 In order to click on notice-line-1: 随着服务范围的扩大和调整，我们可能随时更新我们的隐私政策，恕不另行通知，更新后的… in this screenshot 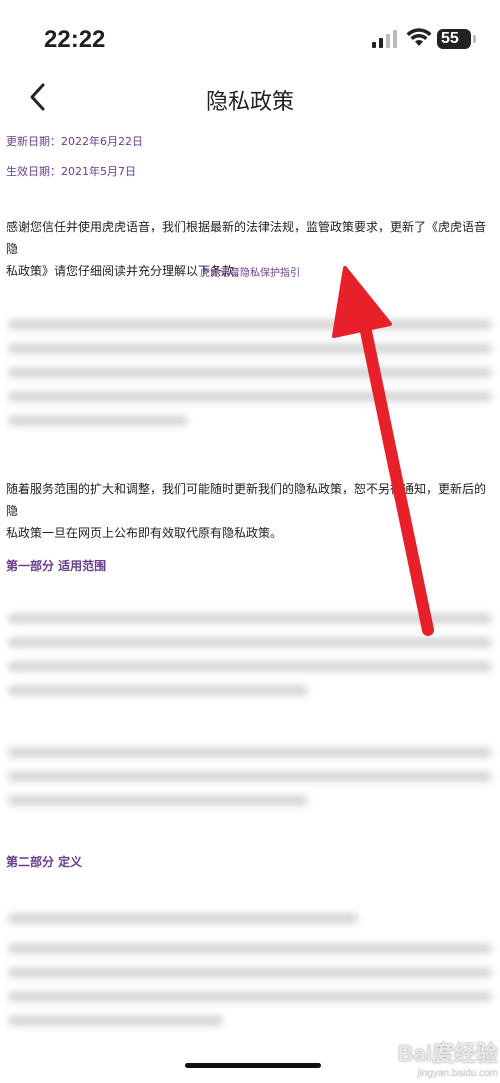, I will do `click(246, 500)`.